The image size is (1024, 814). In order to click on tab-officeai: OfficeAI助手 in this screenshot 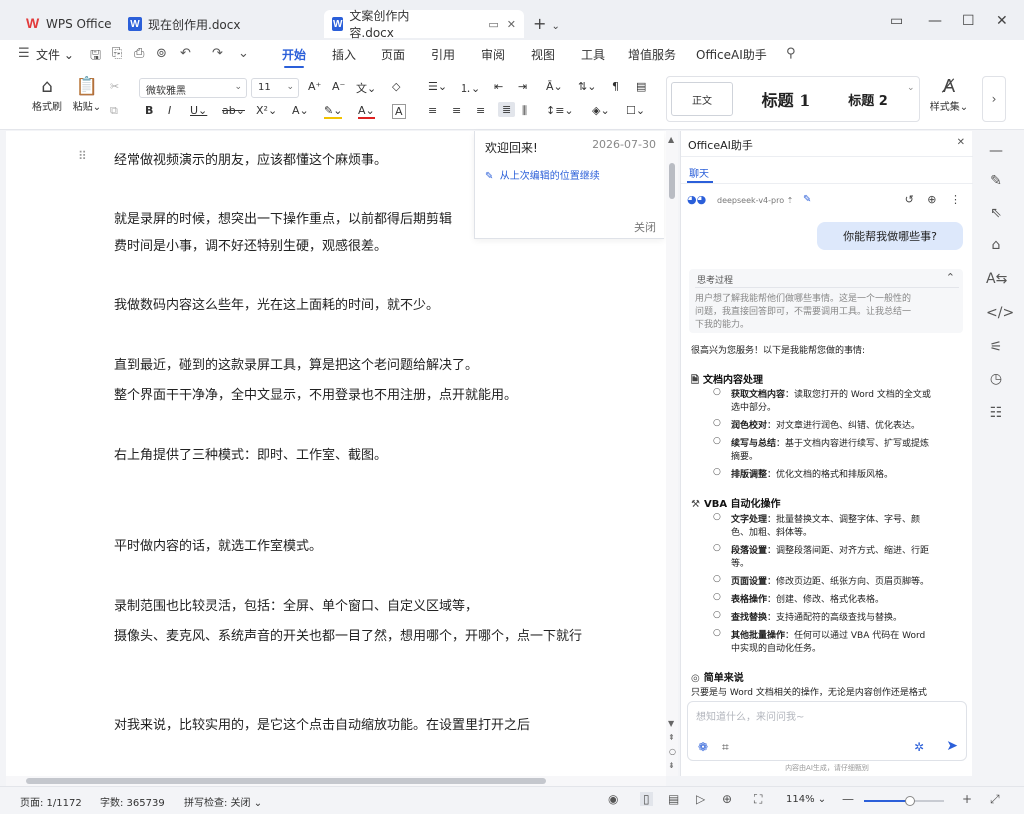, I will do `click(731, 54)`.